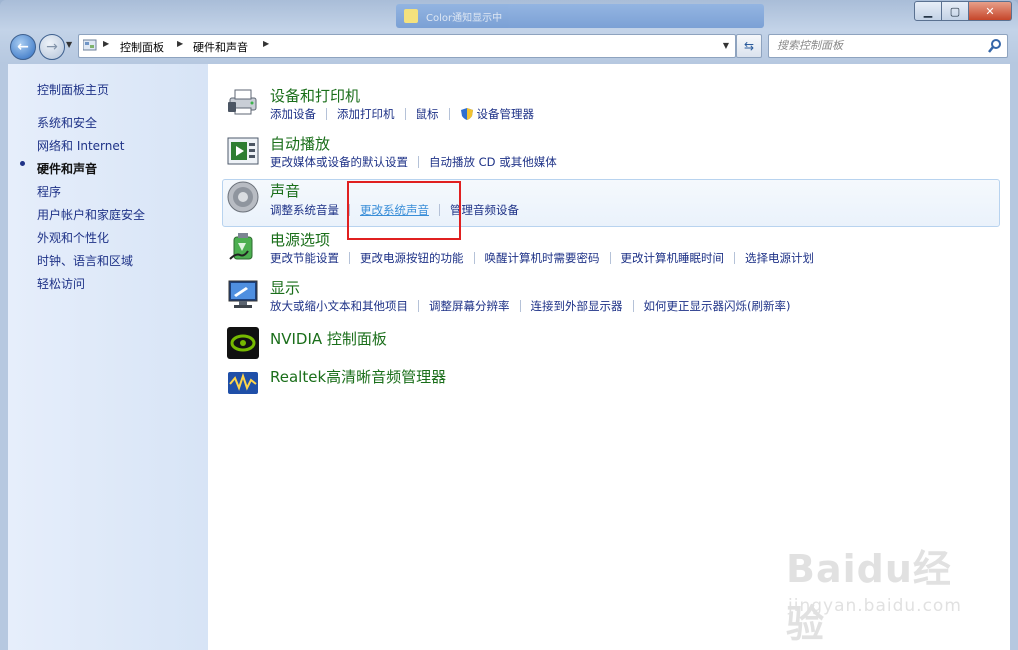 The width and height of the screenshot is (1018, 650). Describe the element at coordinates (243, 294) in the screenshot. I see `display-icon` at that location.